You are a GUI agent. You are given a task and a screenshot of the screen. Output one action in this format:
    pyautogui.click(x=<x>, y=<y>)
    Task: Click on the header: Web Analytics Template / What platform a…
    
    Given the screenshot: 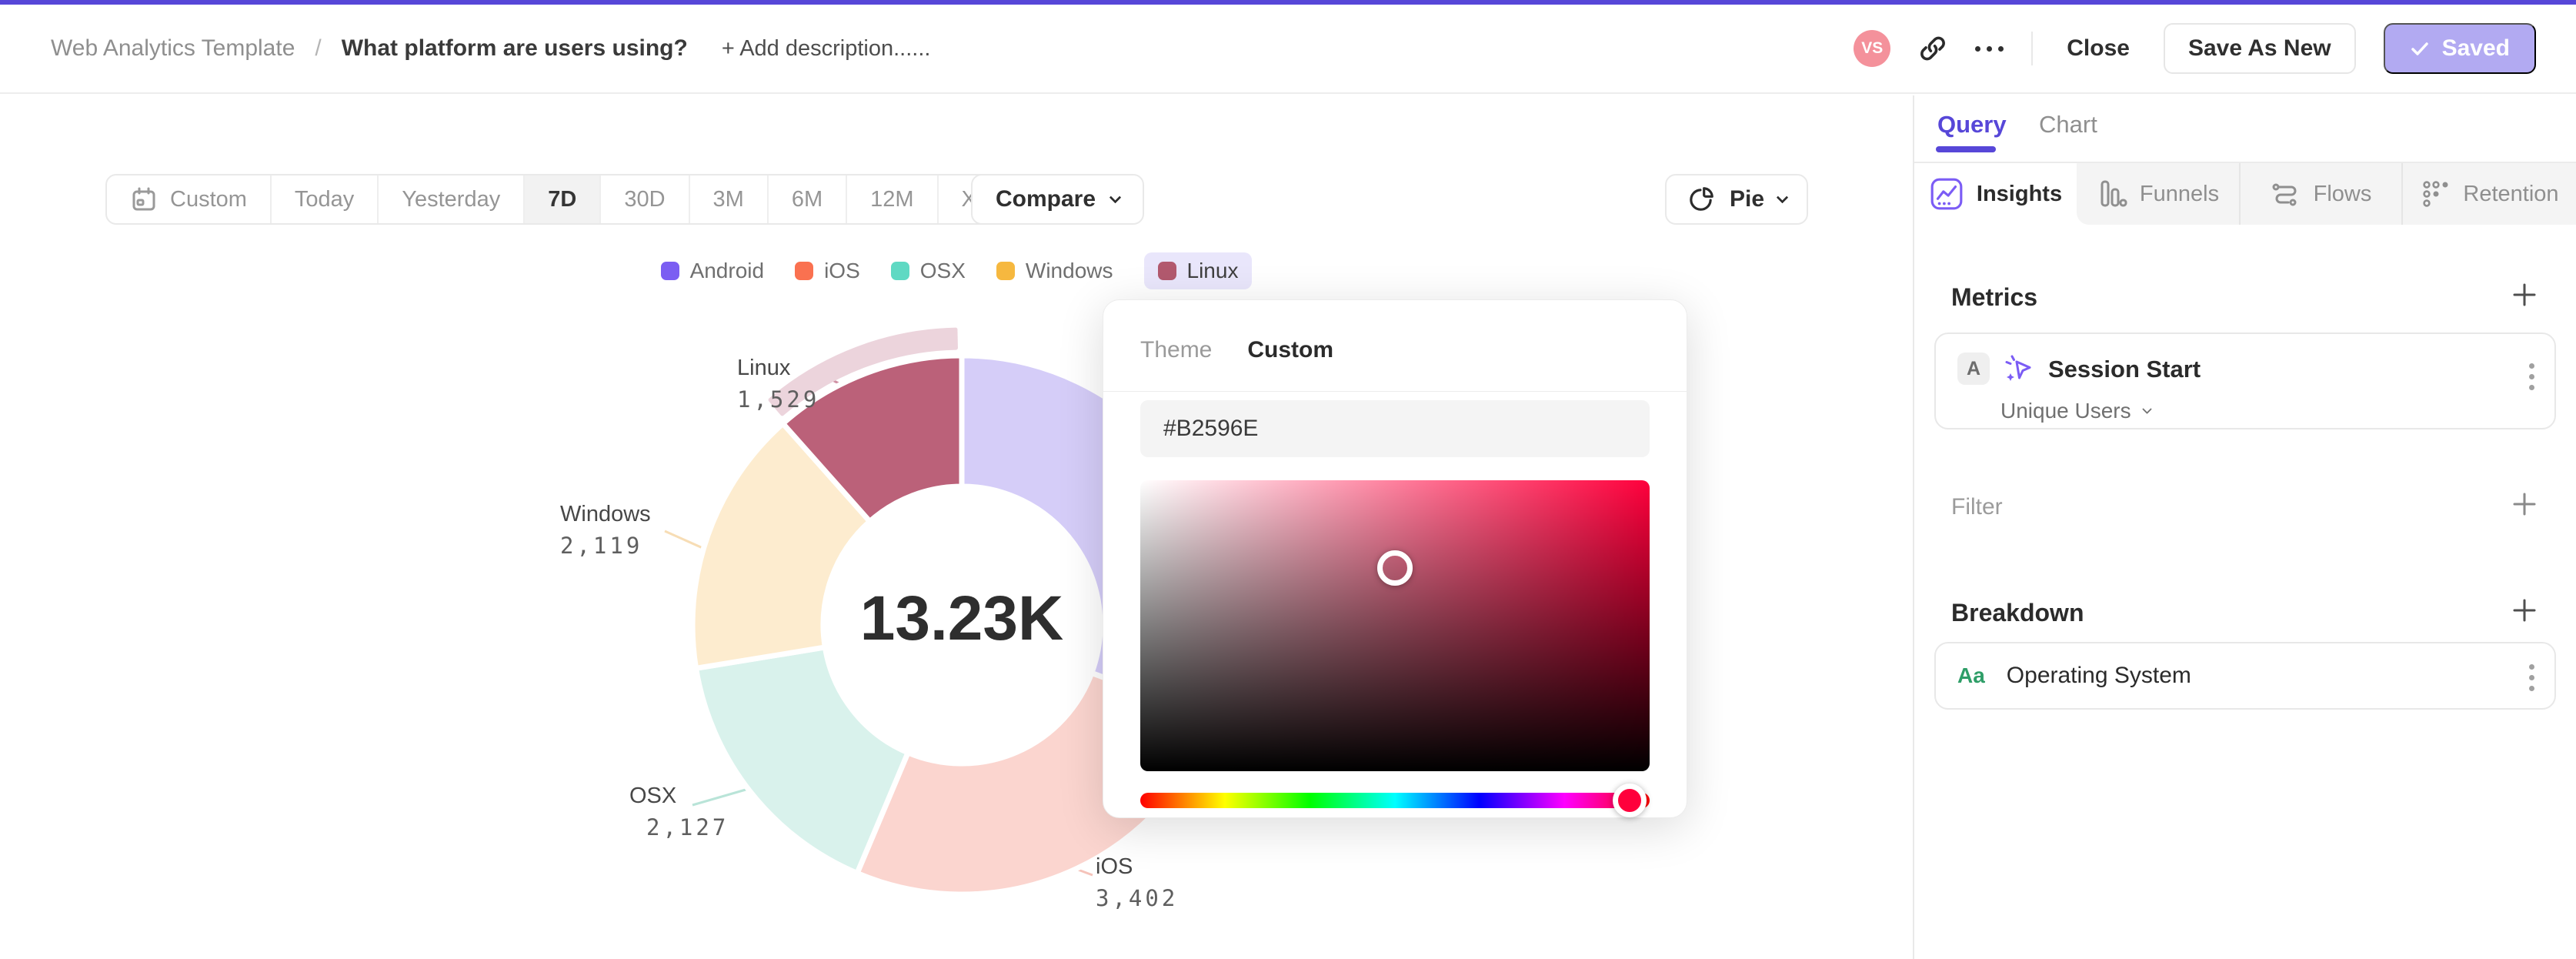 What is the action you would take?
    pyautogui.click(x=1288, y=49)
    